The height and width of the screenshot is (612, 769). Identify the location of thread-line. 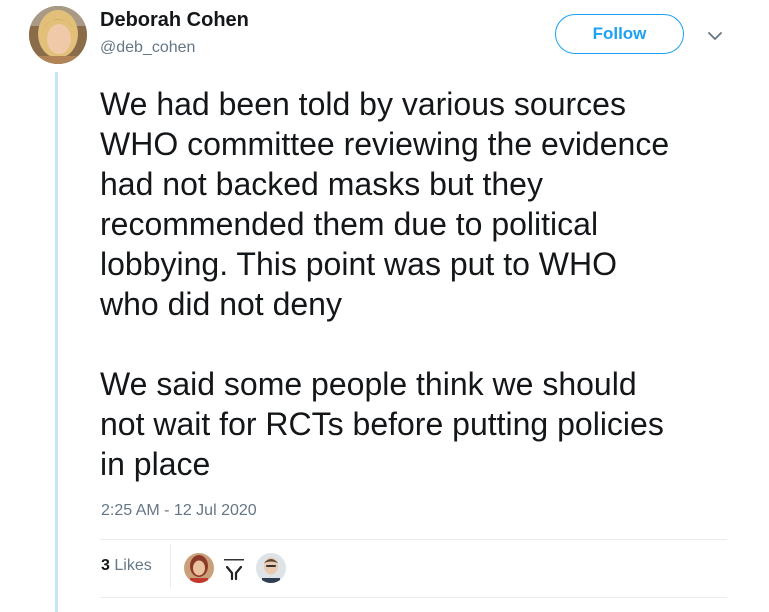
(56, 342).